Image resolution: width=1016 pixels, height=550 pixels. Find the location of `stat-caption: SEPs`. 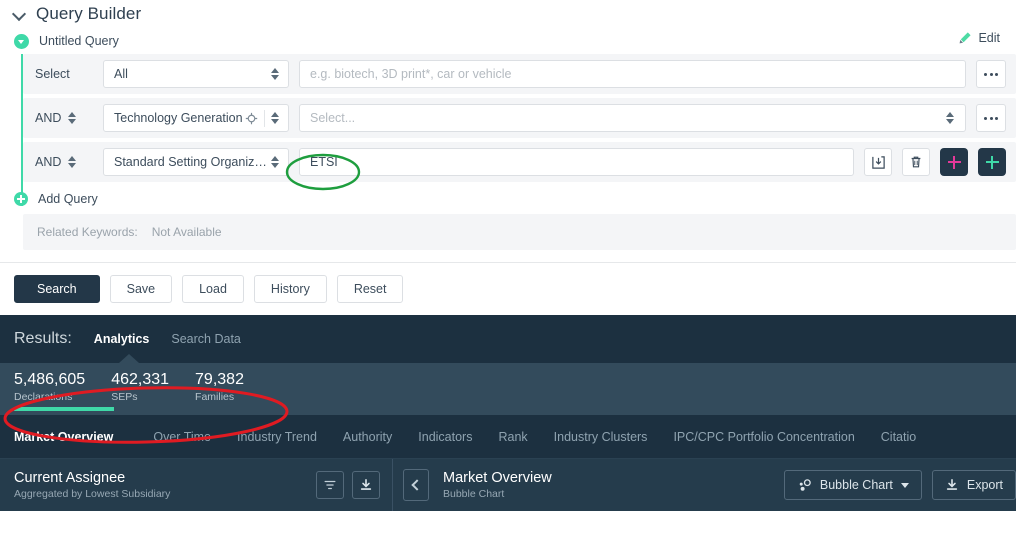

stat-caption: SEPs is located at coordinates (124, 397).